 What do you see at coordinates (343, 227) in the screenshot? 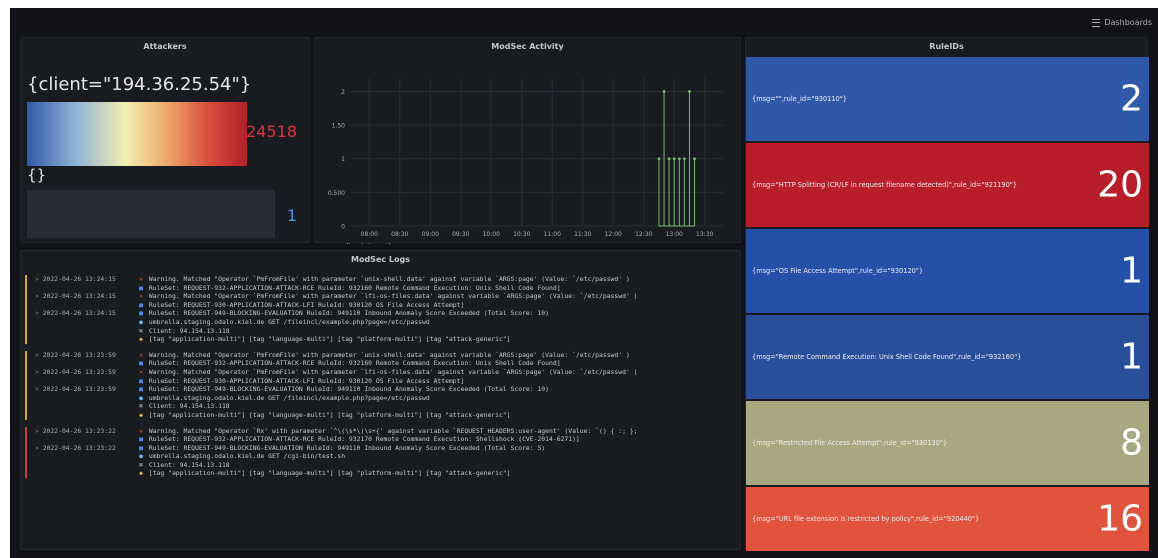
I see `y-tick-label: 0` at bounding box center [343, 227].